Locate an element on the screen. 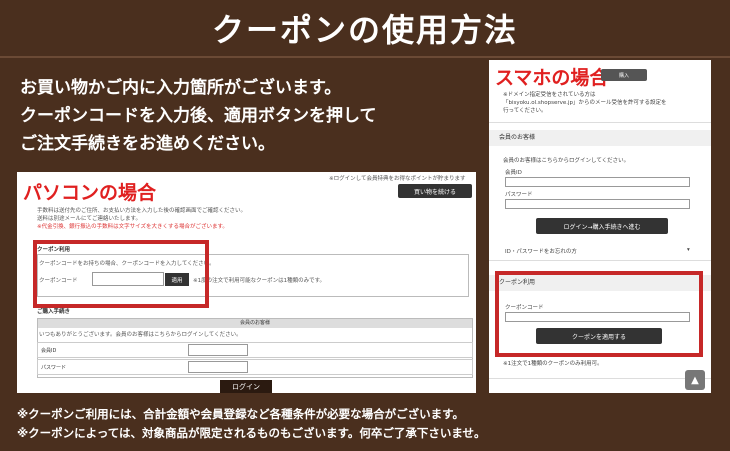 This screenshot has height=451, width=730. member-section-header: 会員のお客様 is located at coordinates (600, 138).